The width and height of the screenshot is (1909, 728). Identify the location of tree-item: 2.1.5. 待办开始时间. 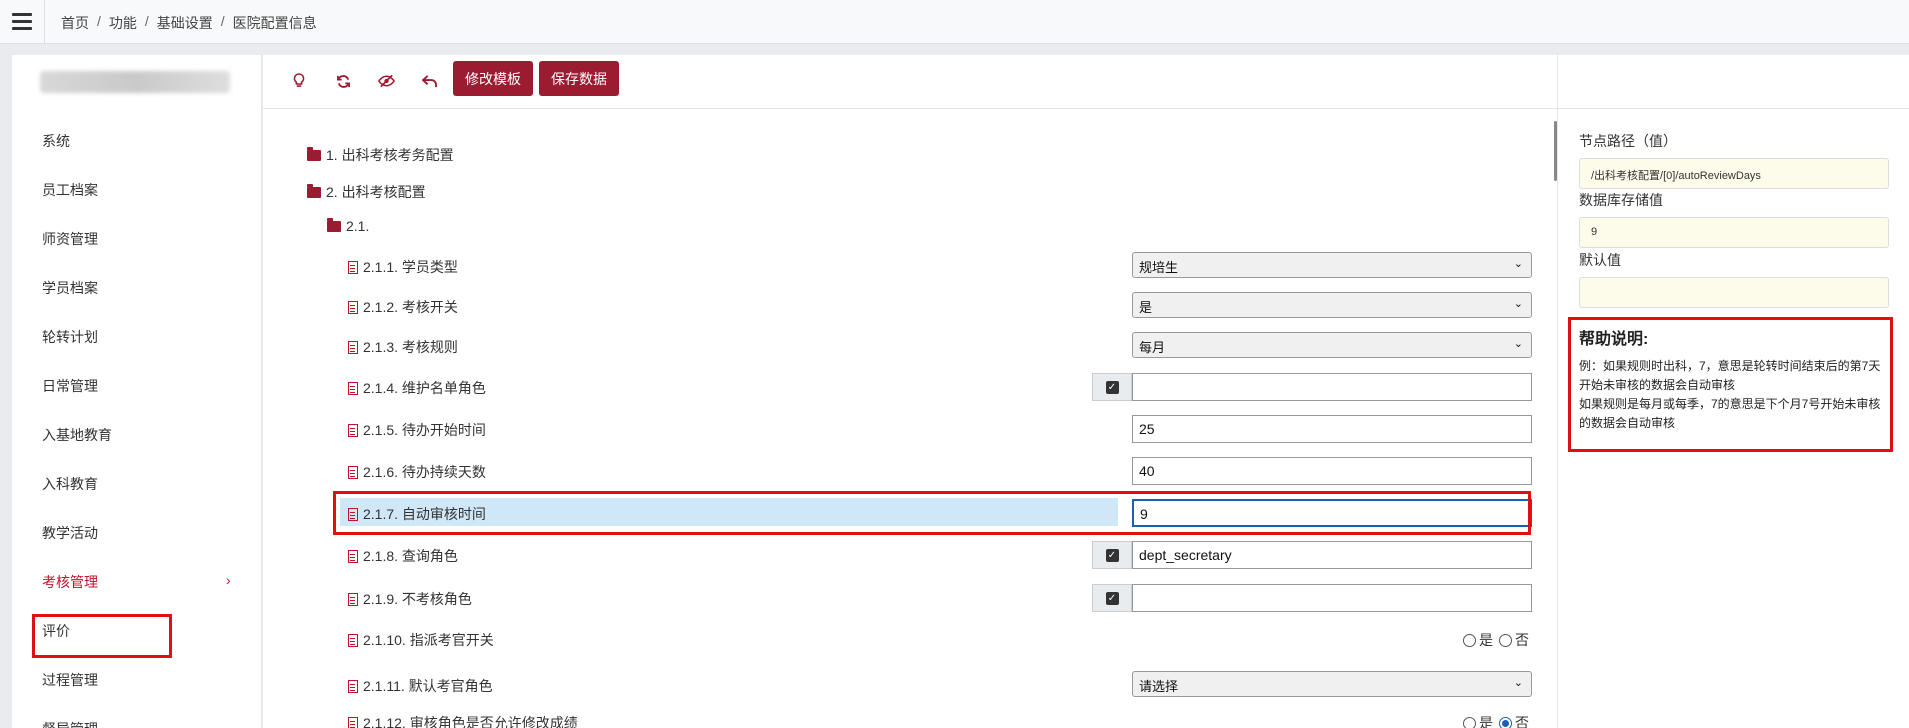
(417, 430).